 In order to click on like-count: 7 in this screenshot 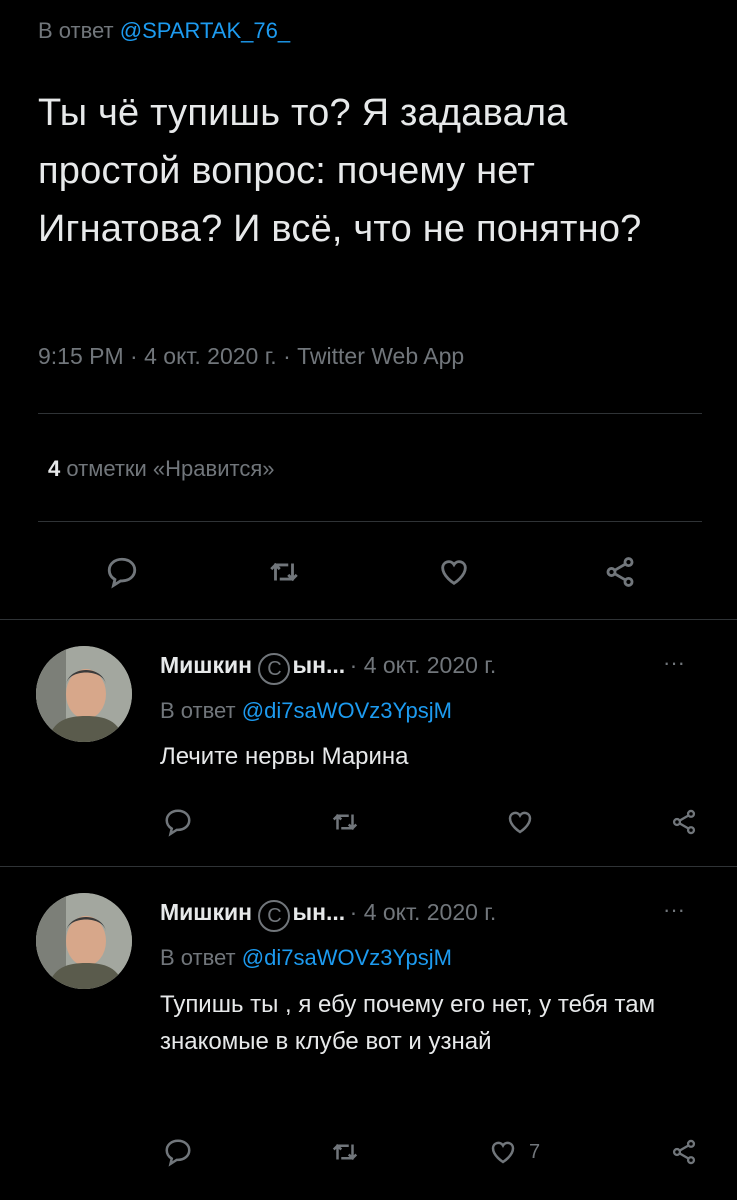, I will do `click(535, 1151)`.